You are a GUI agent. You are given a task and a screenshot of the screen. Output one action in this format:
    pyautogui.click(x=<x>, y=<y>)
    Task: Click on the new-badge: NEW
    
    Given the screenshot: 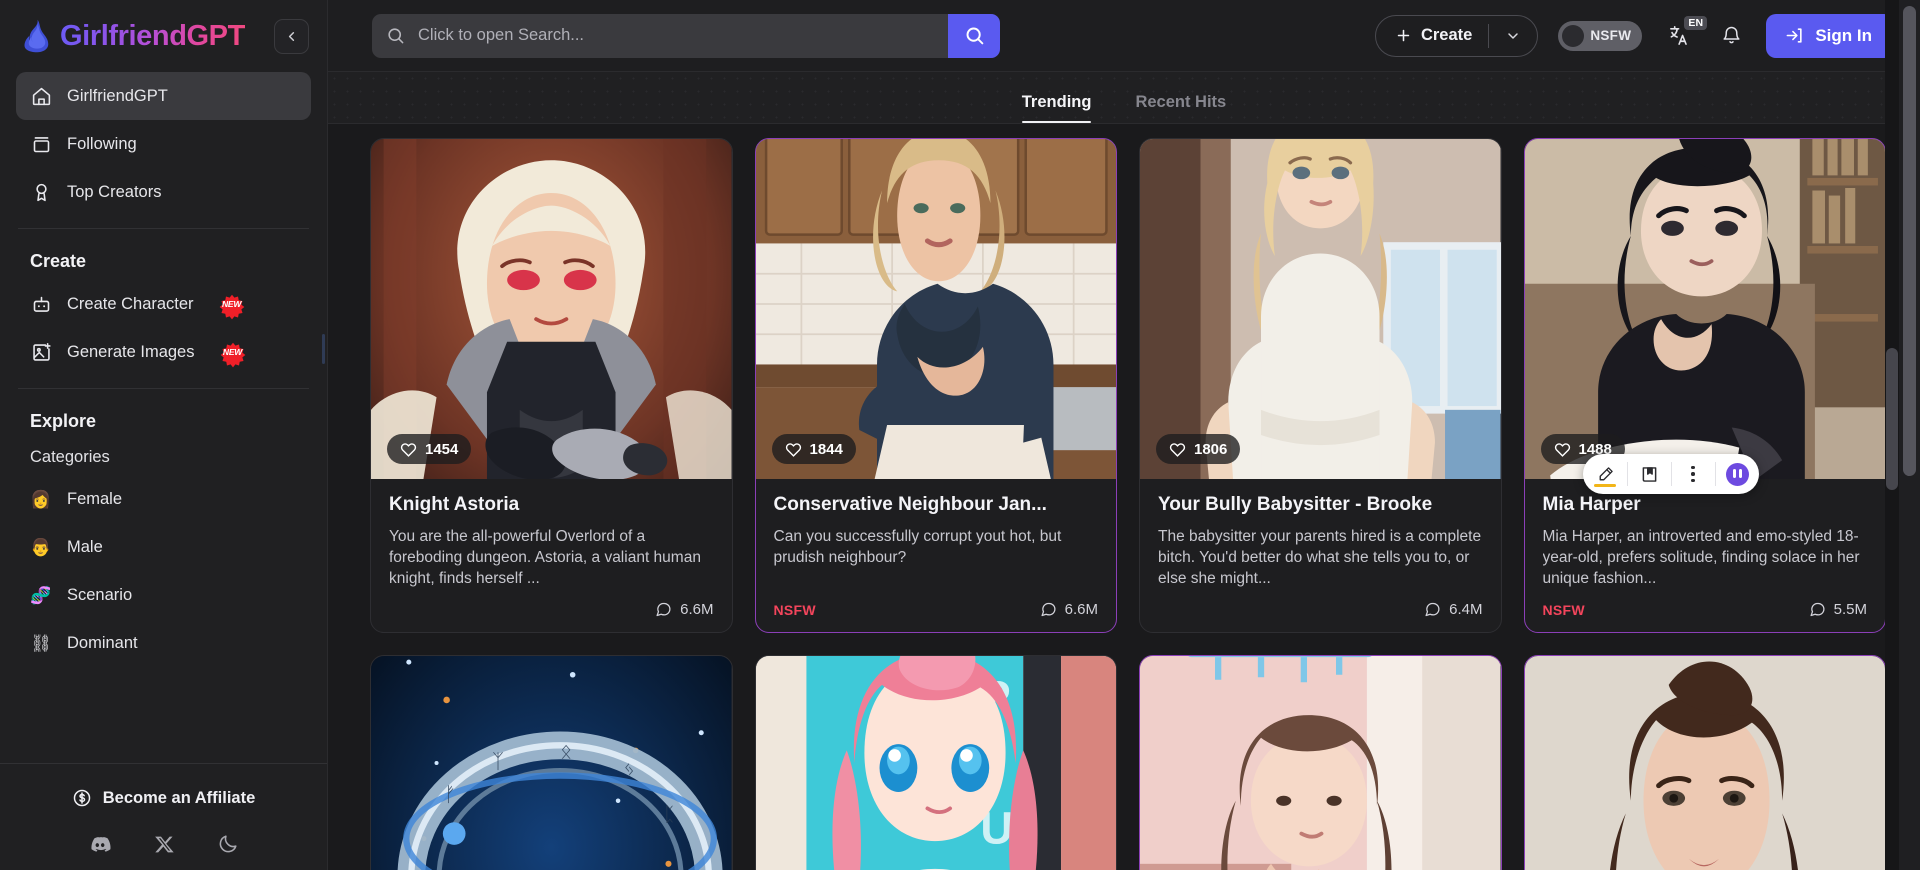 What is the action you would take?
    pyautogui.click(x=232, y=307)
    